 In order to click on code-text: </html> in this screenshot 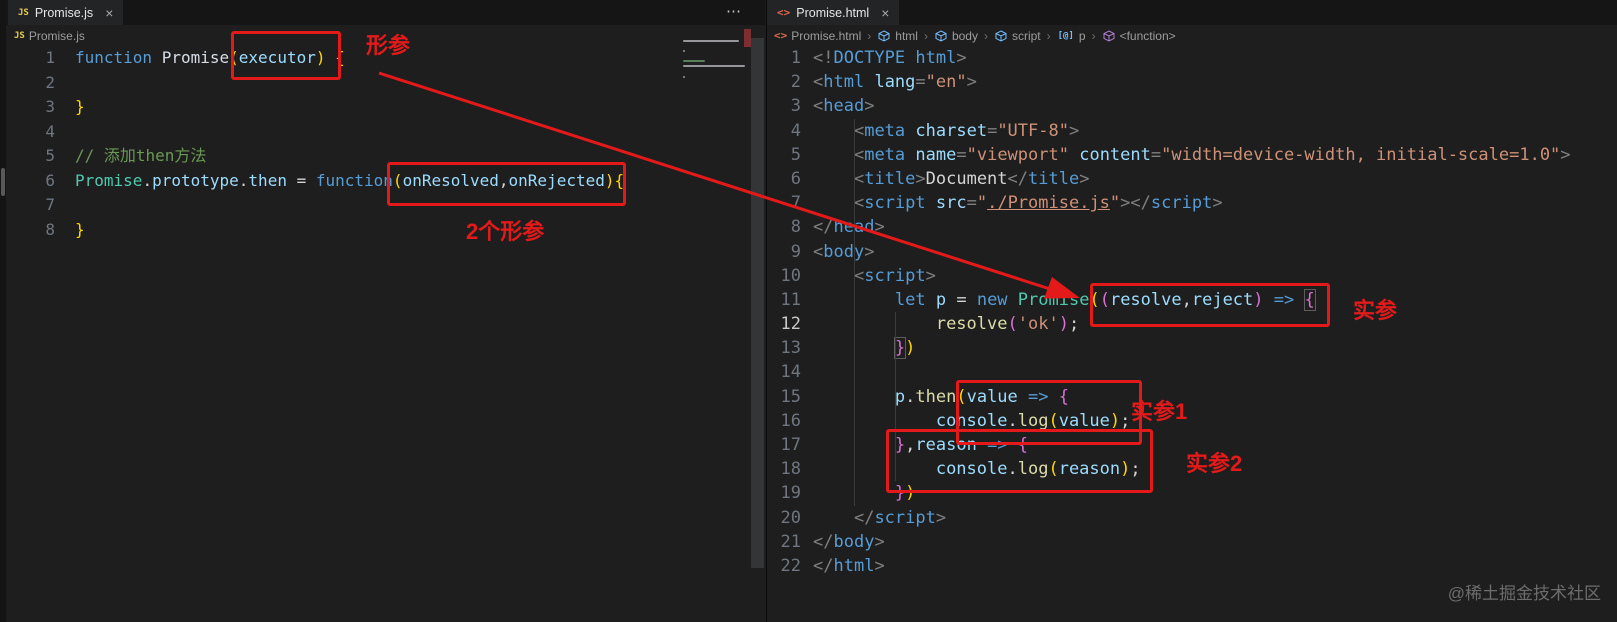, I will do `click(849, 565)`.